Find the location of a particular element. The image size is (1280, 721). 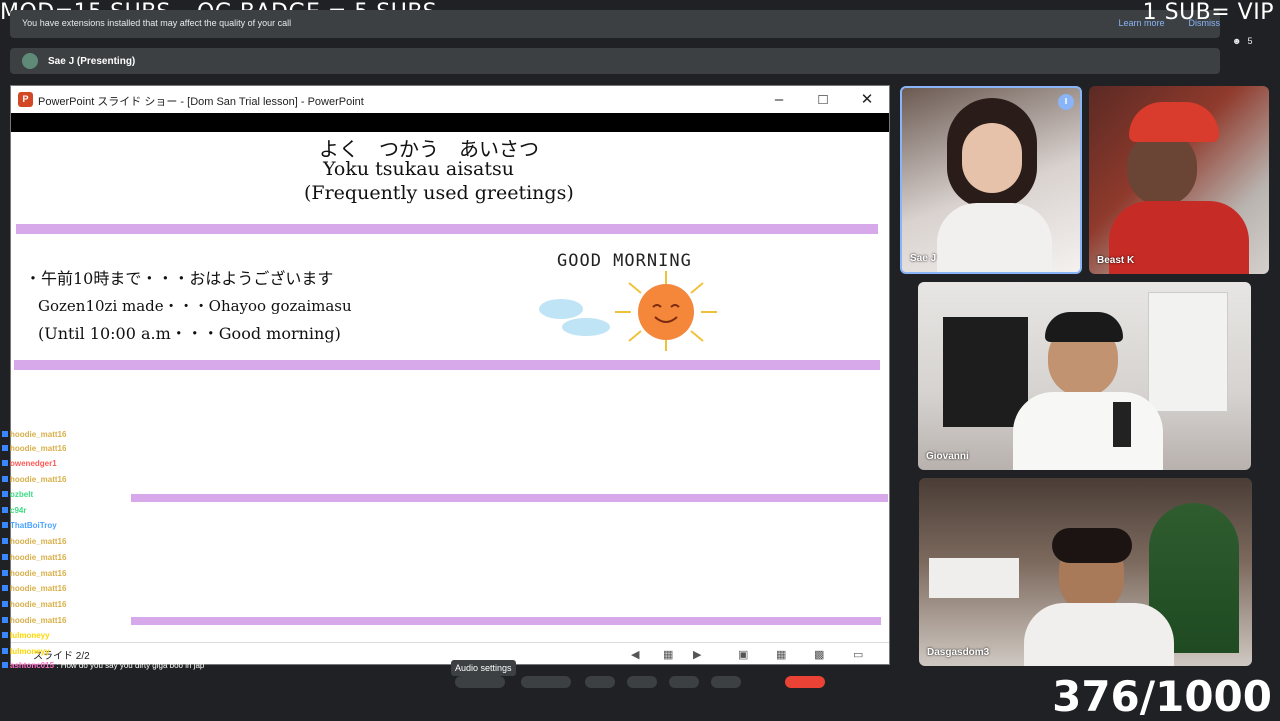

chat-message: hoodie_matt16 is located at coordinates (34, 434).